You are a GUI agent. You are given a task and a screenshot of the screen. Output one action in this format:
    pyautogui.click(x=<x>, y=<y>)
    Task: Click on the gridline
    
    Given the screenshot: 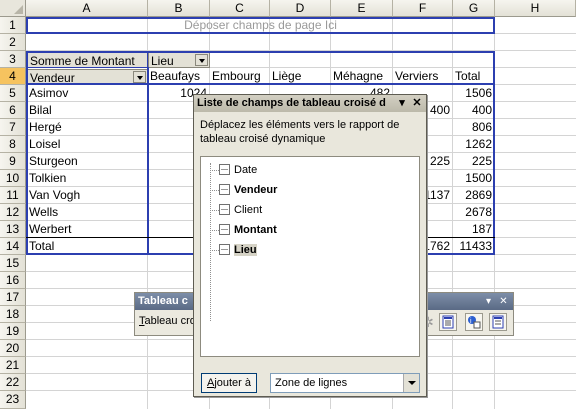 What is the action you would take?
    pyautogui.click(x=301, y=50)
    